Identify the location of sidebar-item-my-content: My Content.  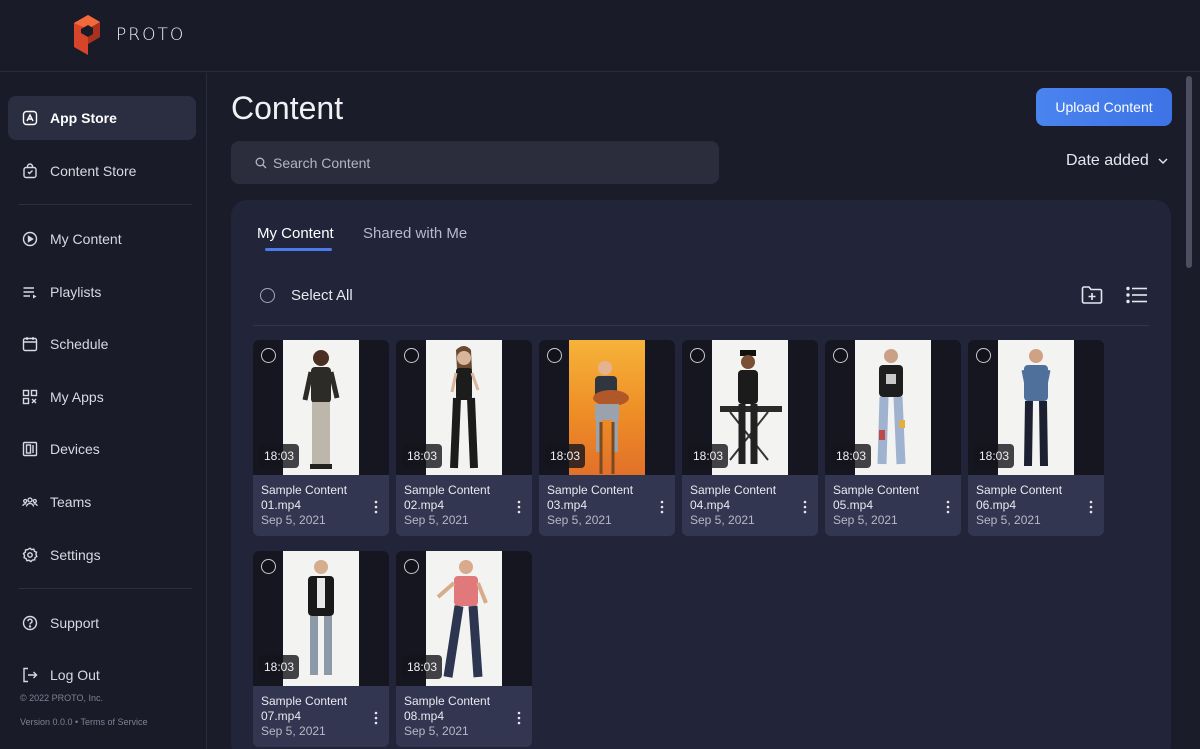
(102, 239).